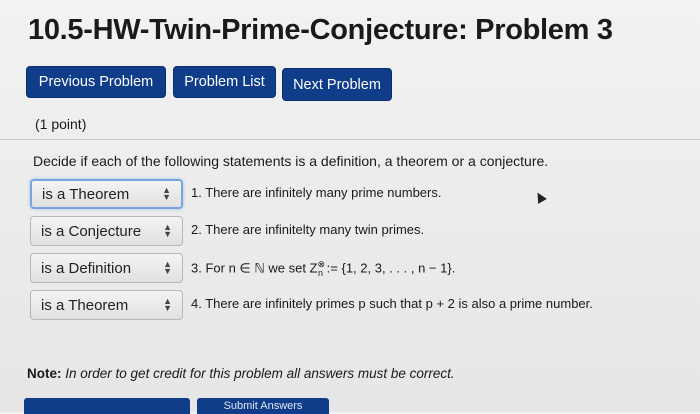 Image resolution: width=700 pixels, height=414 pixels. What do you see at coordinates (44, 373) in the screenshot?
I see `note-label: Note:` at bounding box center [44, 373].